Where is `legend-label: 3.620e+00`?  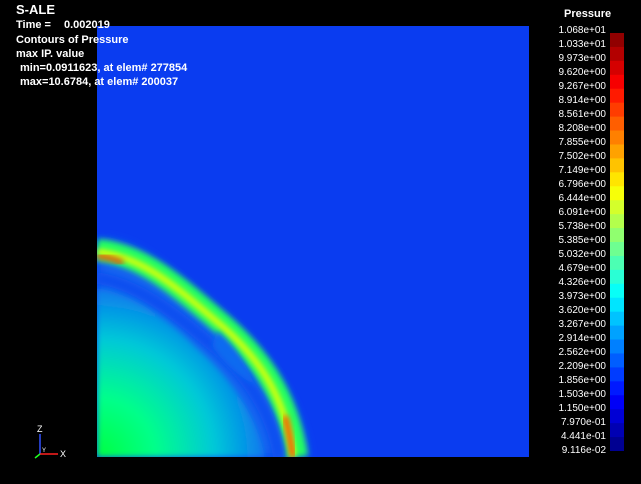 legend-label: 3.620e+00 is located at coordinates (582, 310).